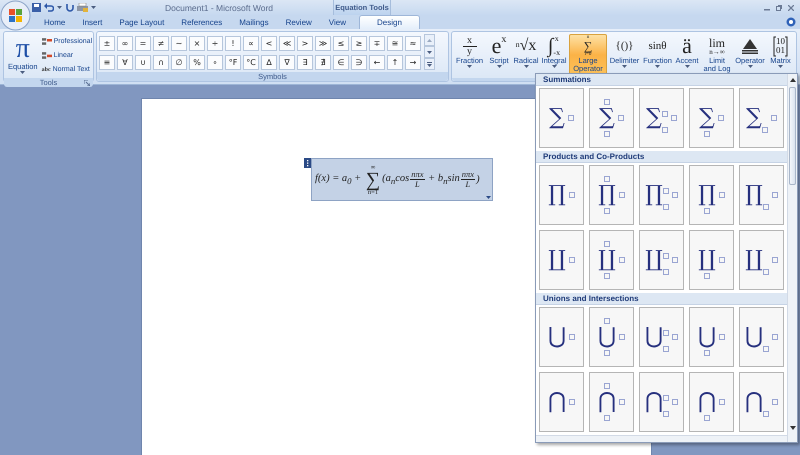 This screenshot has width=800, height=455. I want to click on symbol-button: ∄, so click(323, 62).